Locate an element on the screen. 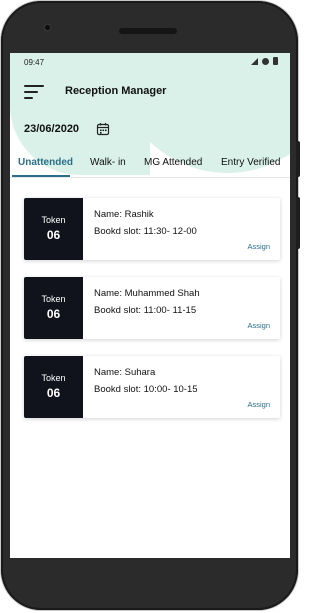  wifi-icon is located at coordinates (265, 61).